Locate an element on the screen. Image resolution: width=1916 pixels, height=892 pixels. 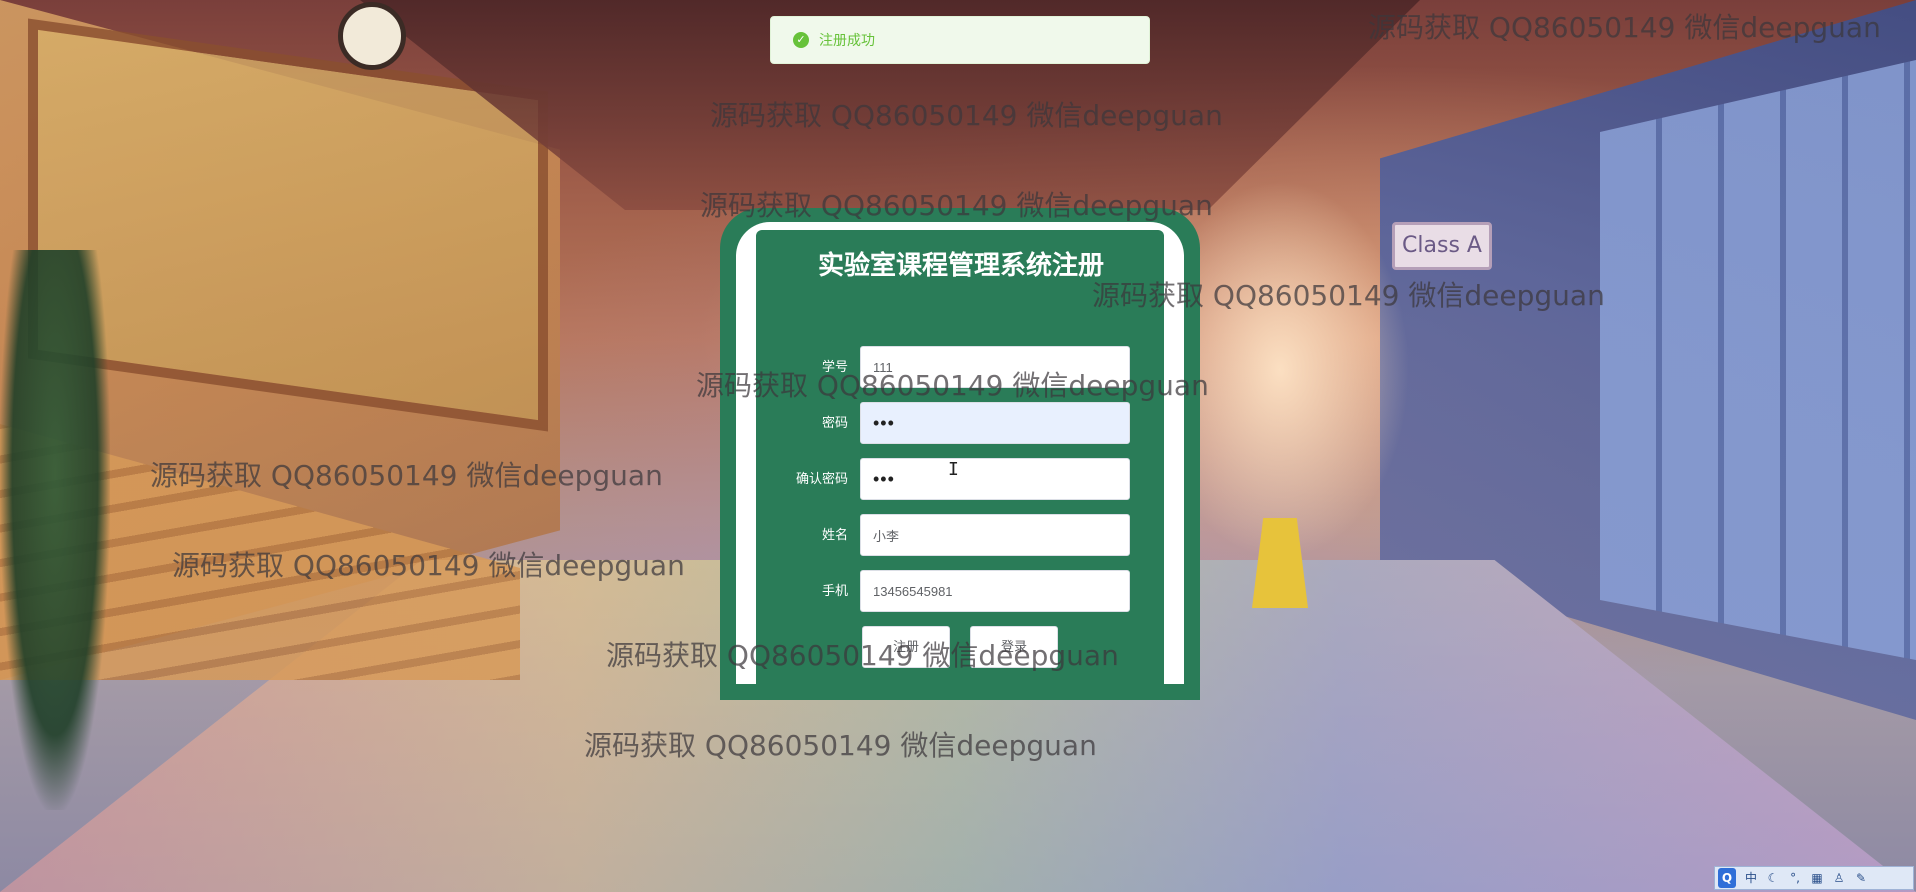
password-label: 密码 is located at coordinates (834, 422).